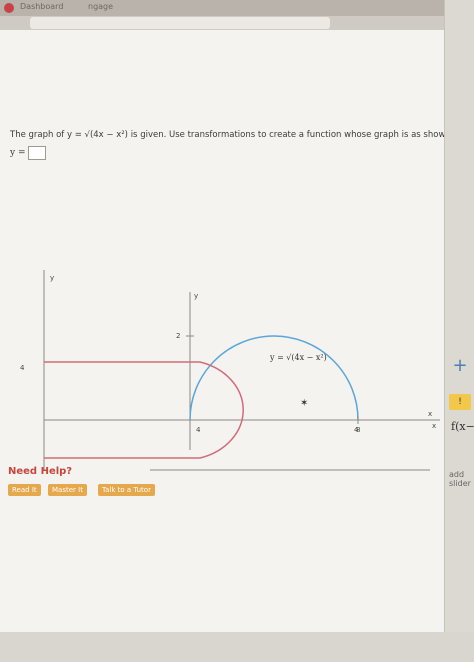  What do you see at coordinates (237, 8) in the screenshot?
I see `tab-bar: Dashboard ngage` at bounding box center [237, 8].